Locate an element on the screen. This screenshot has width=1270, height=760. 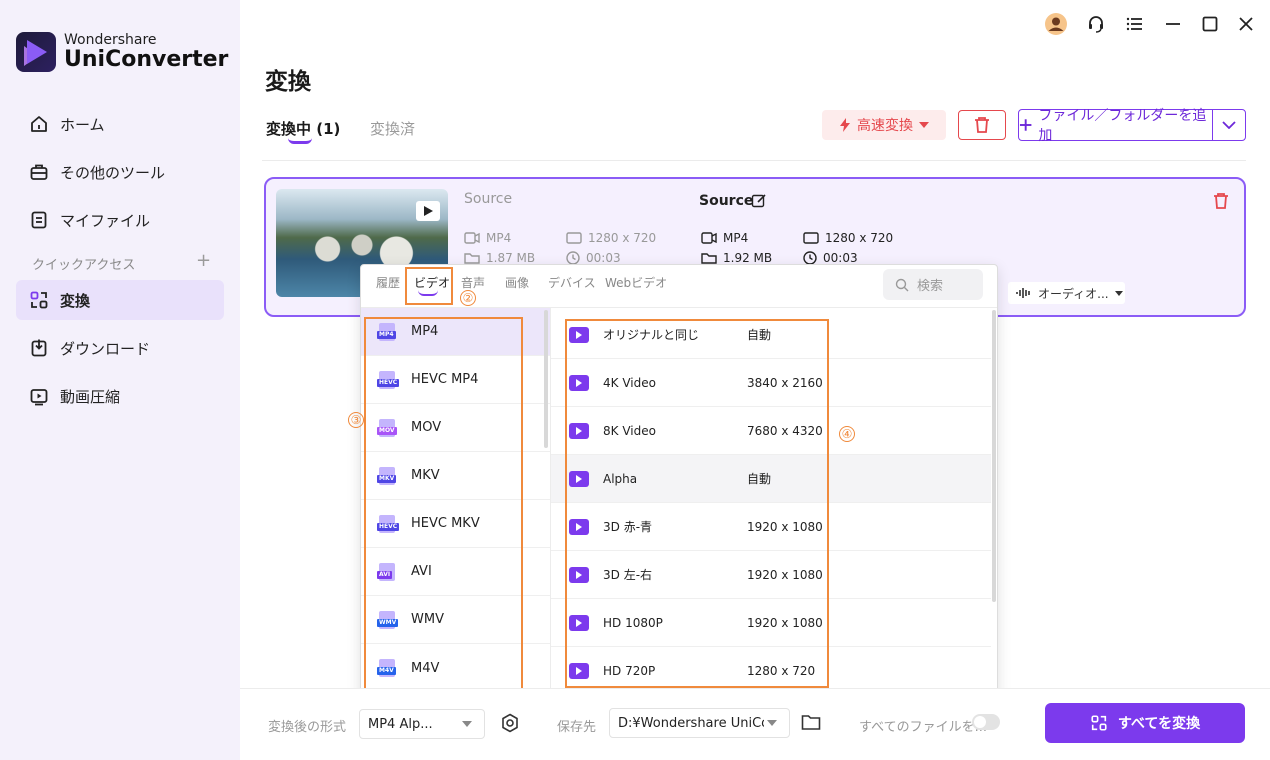
home-icon is located at coordinates (39, 124).